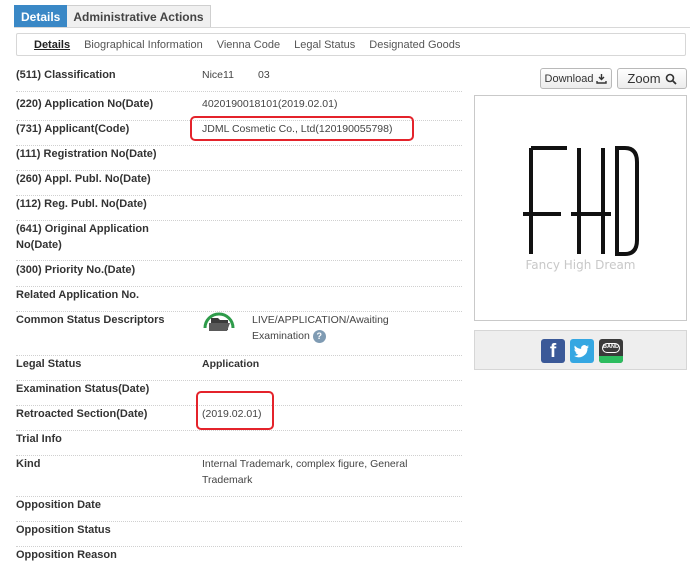  I want to click on tab-administrative-actions: Administrative Actions, so click(139, 16).